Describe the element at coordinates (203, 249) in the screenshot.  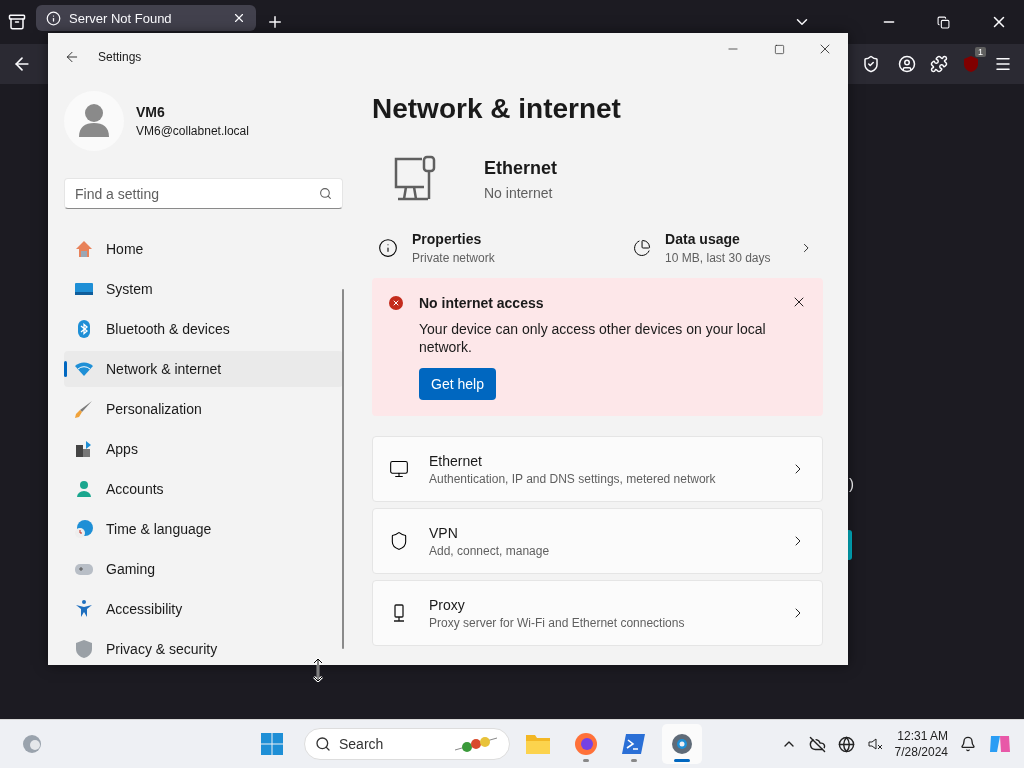
I see `nav-item: Home` at that location.